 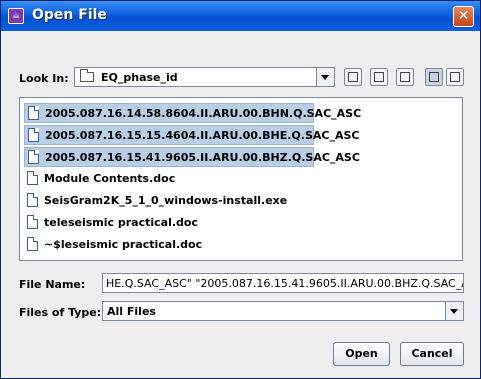 I want to click on java-cup-icon: ☕, so click(x=16, y=16).